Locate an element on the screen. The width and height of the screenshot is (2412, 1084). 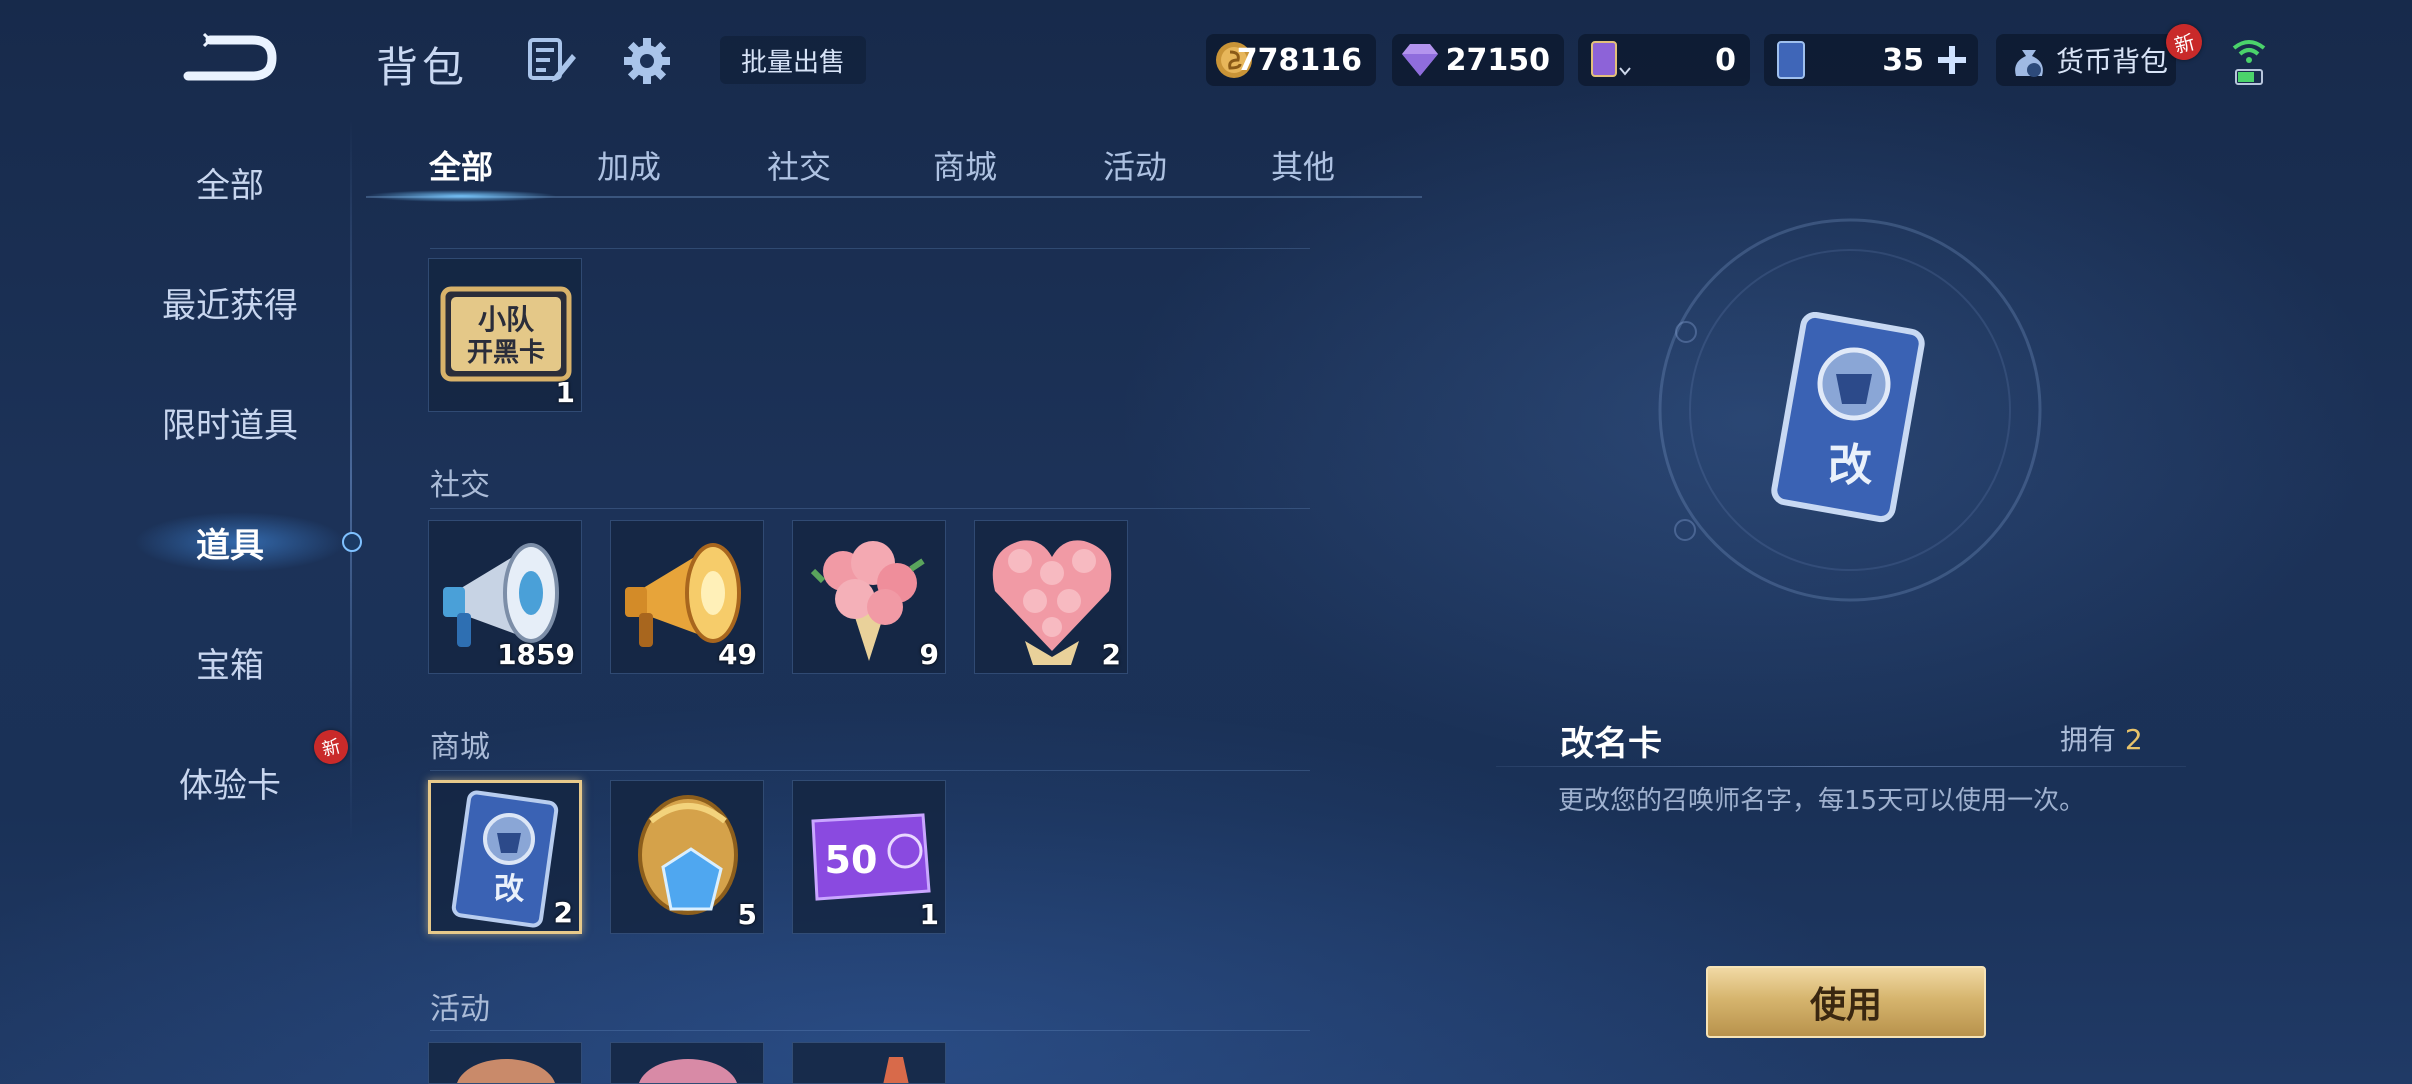
owned-label: 拥有 is located at coordinates (2088, 739).